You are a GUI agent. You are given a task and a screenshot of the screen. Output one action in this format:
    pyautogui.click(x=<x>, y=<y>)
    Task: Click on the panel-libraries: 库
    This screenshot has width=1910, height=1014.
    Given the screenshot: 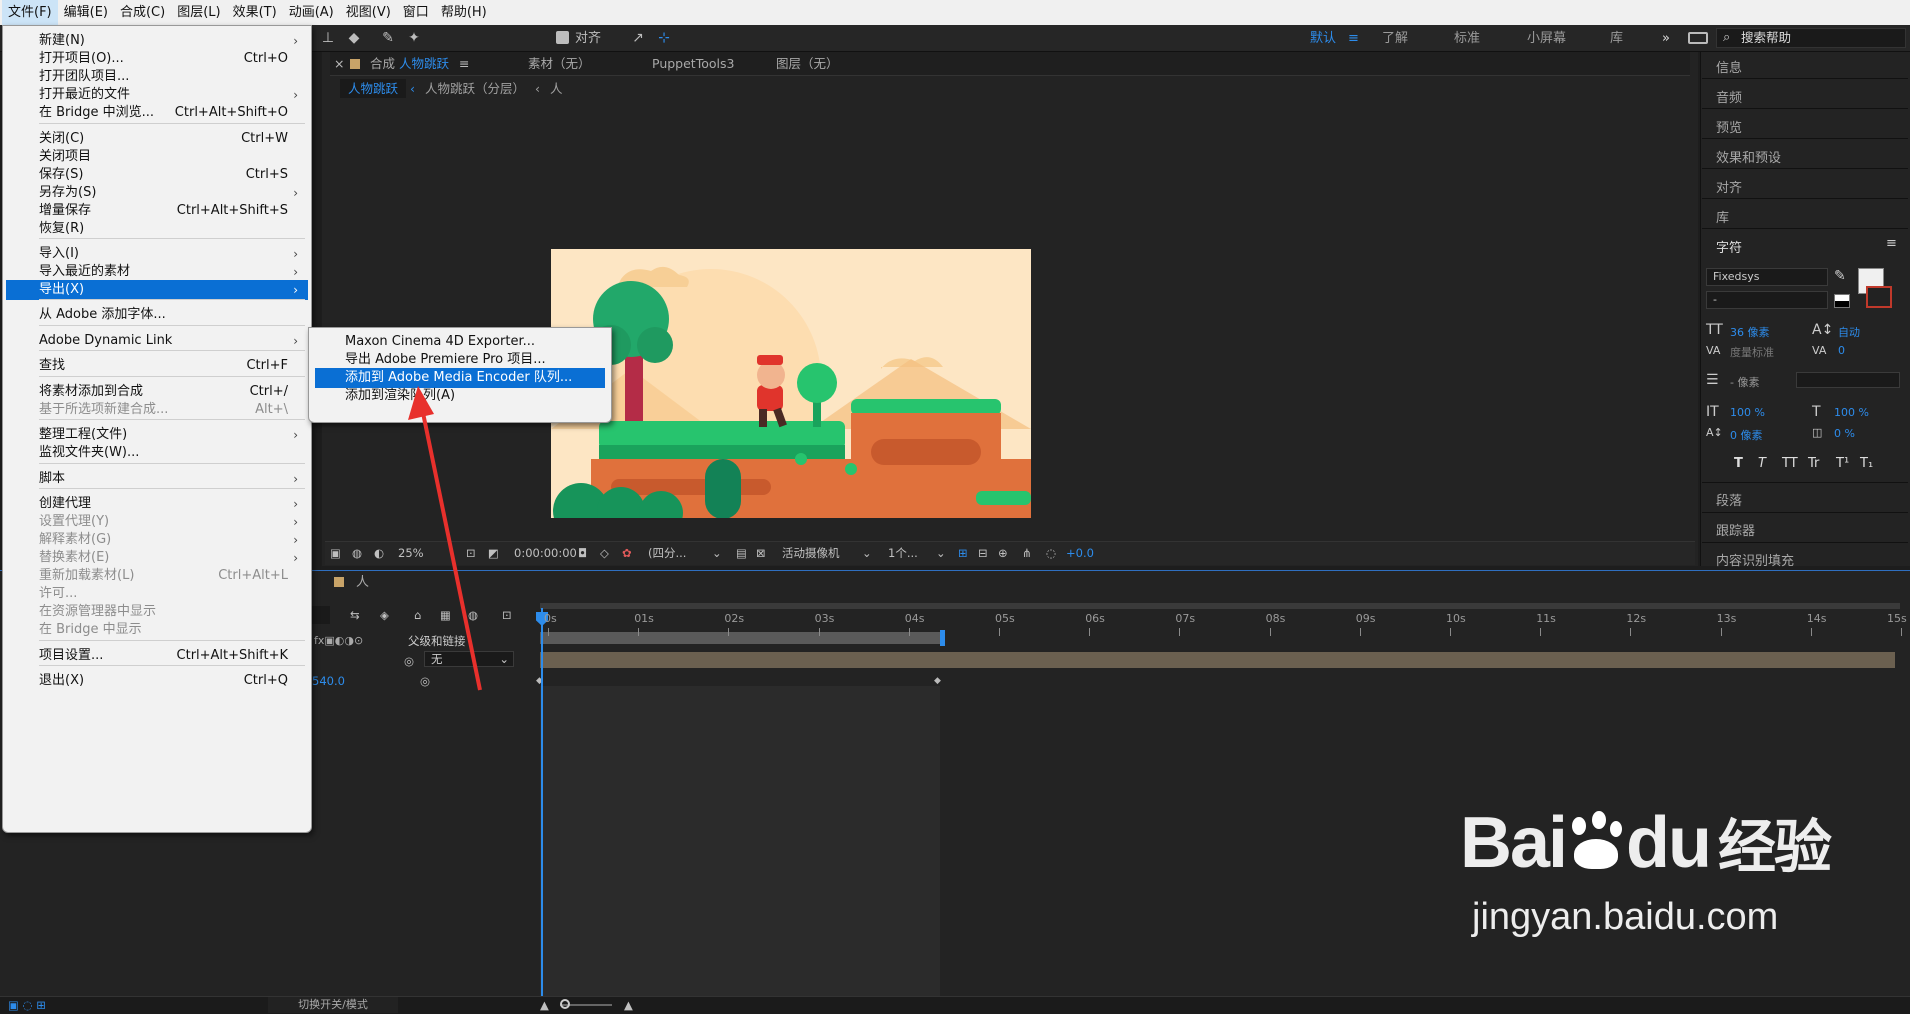 What is the action you would take?
    pyautogui.click(x=1722, y=216)
    